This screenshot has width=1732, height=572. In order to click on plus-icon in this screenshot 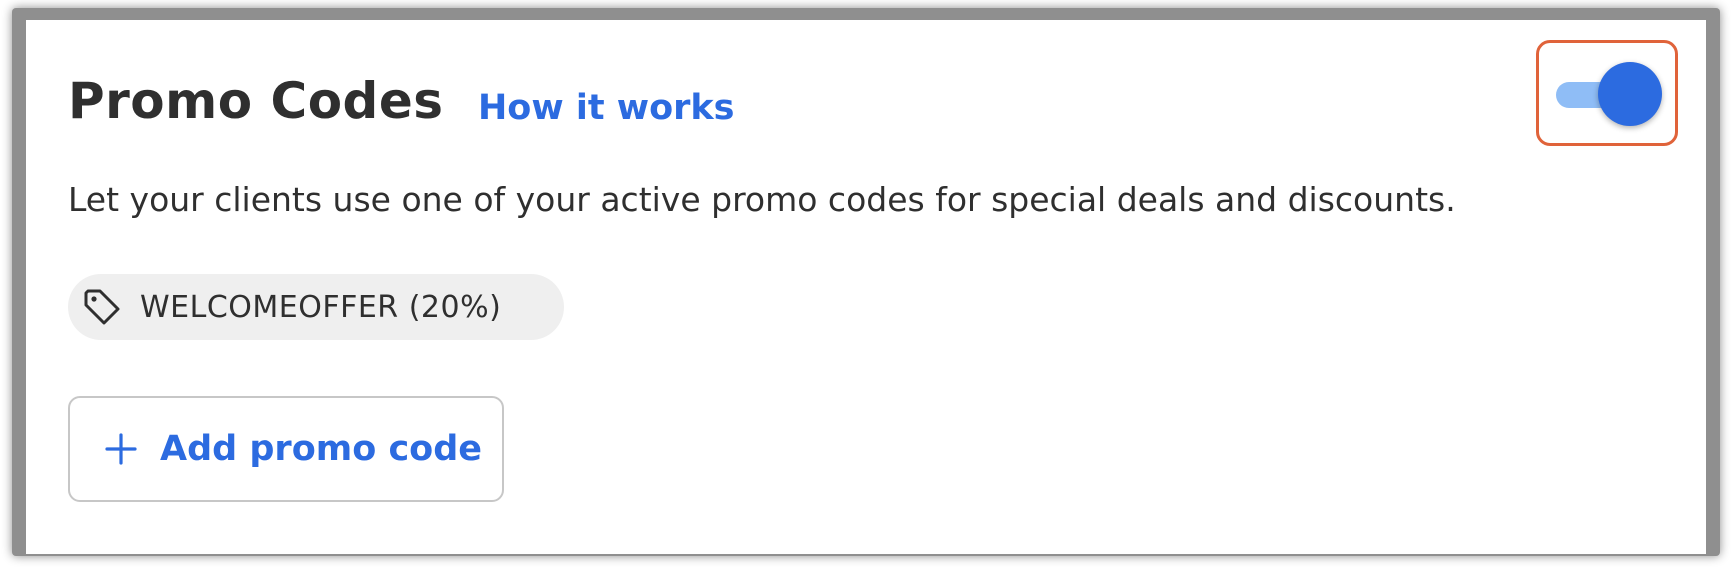, I will do `click(121, 449)`.